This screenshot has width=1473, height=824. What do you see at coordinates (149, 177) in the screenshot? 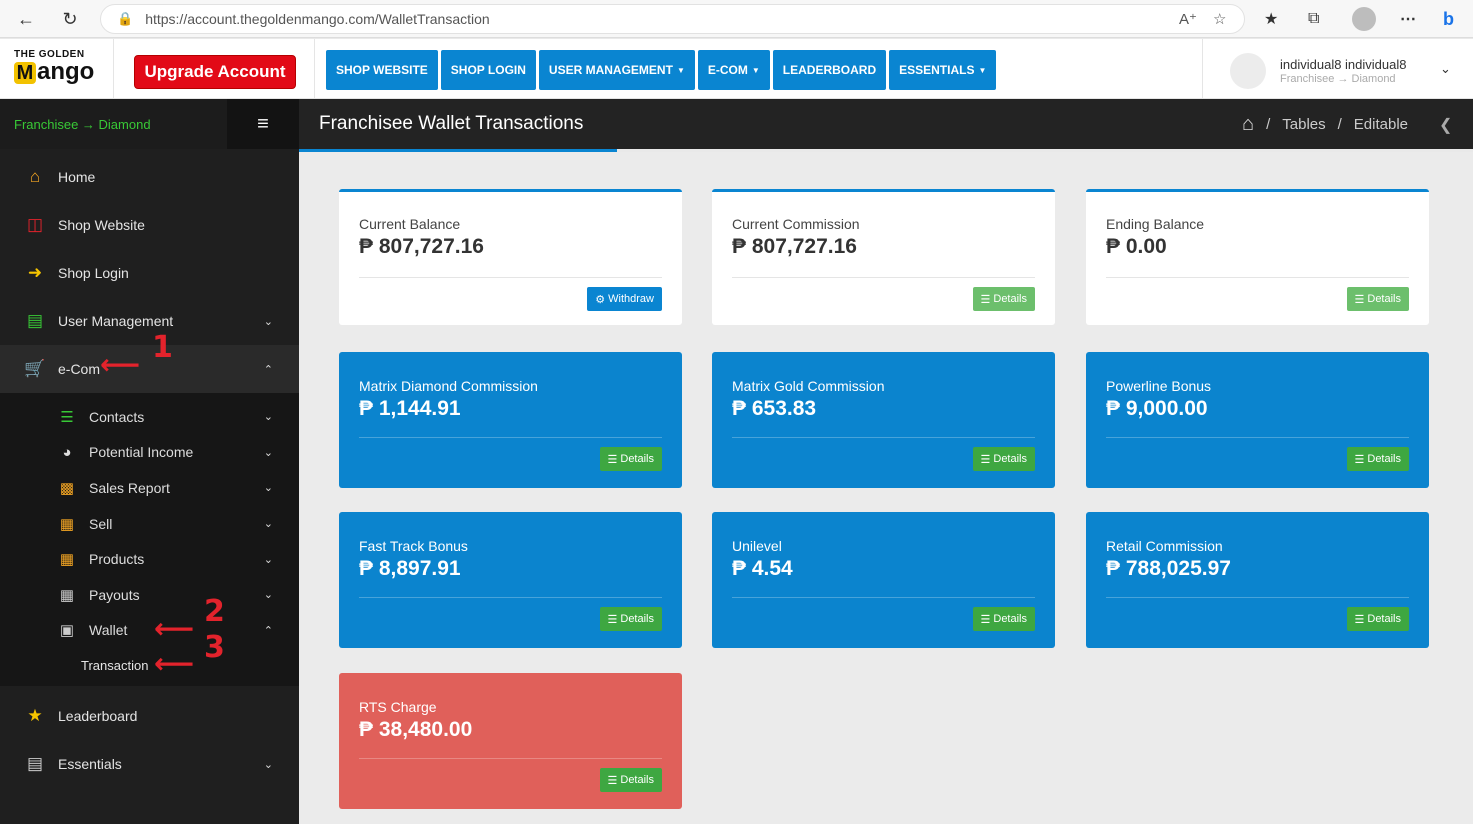
I see `sidebar-item-home: ⌂ Home` at bounding box center [149, 177].